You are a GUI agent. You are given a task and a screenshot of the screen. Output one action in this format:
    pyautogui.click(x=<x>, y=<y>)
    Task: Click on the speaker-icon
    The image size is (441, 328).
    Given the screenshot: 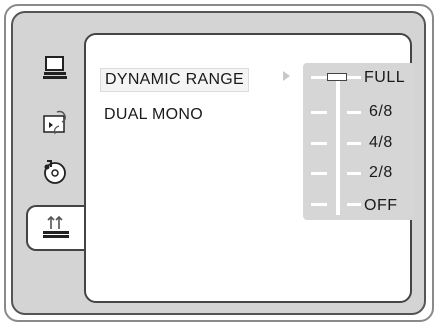 What is the action you would take?
    pyautogui.click(x=56, y=228)
    